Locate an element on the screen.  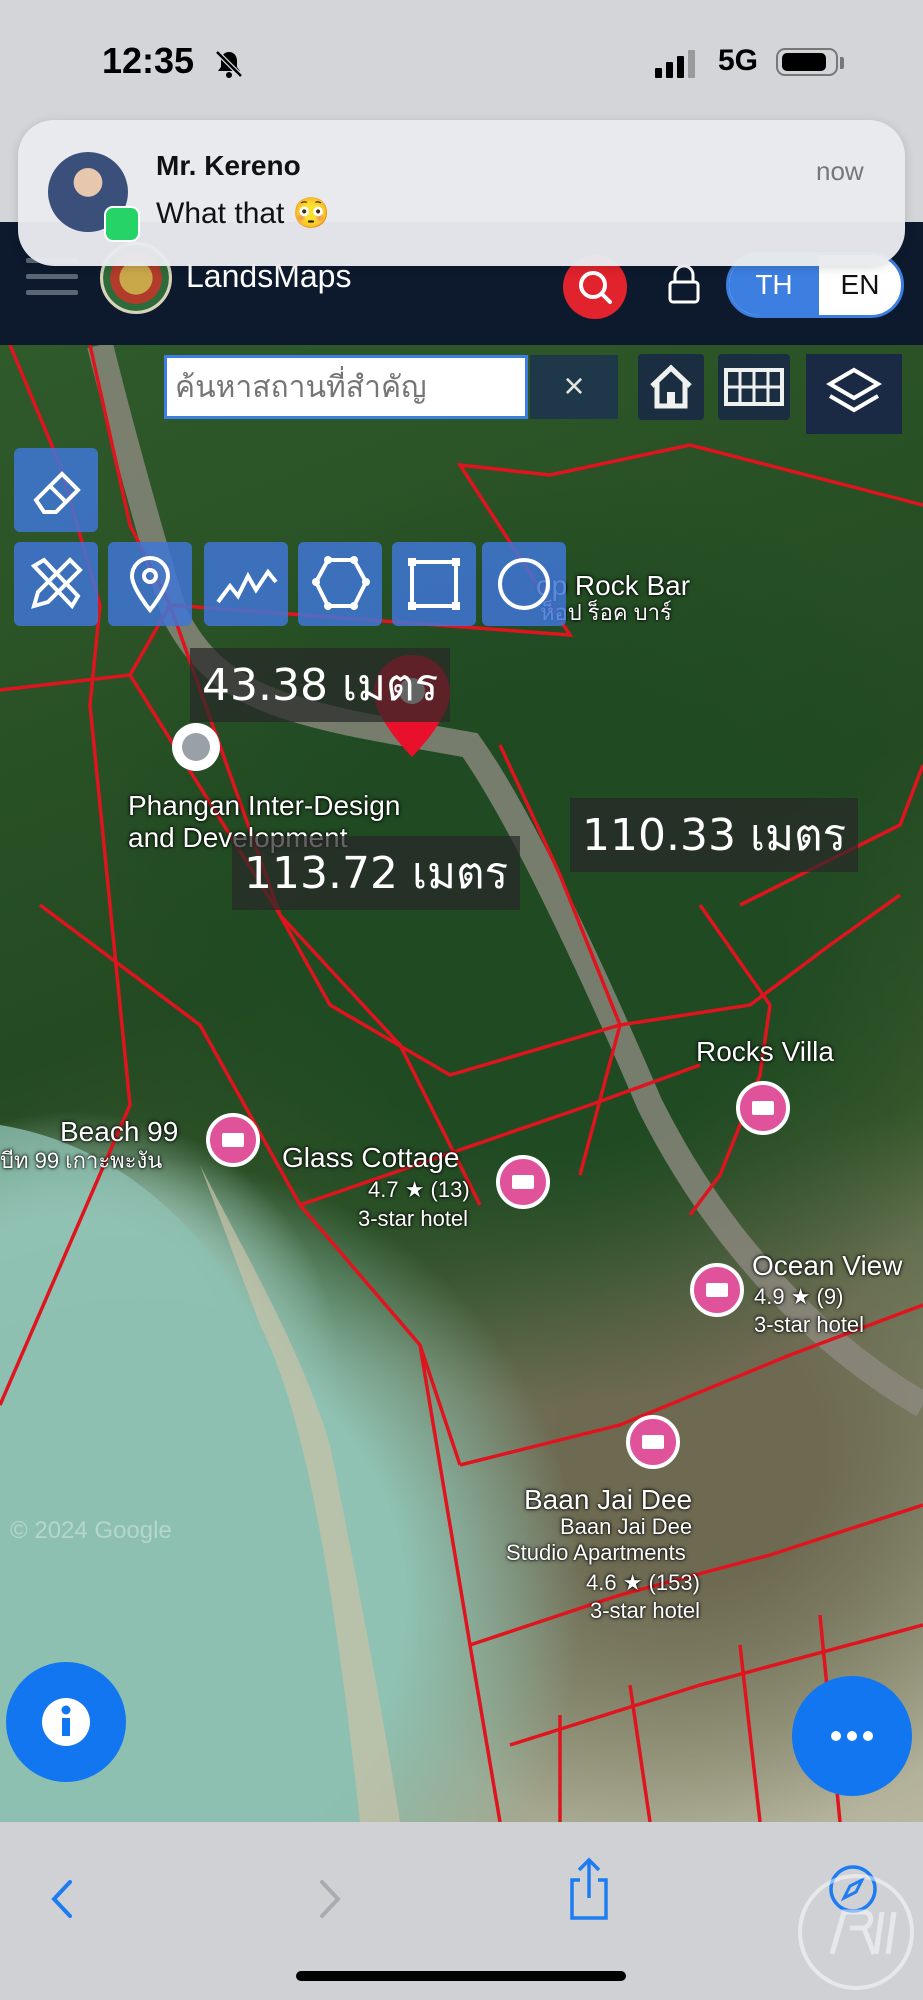
hotel-pin-rocks-villa is located at coordinates (763, 1108).